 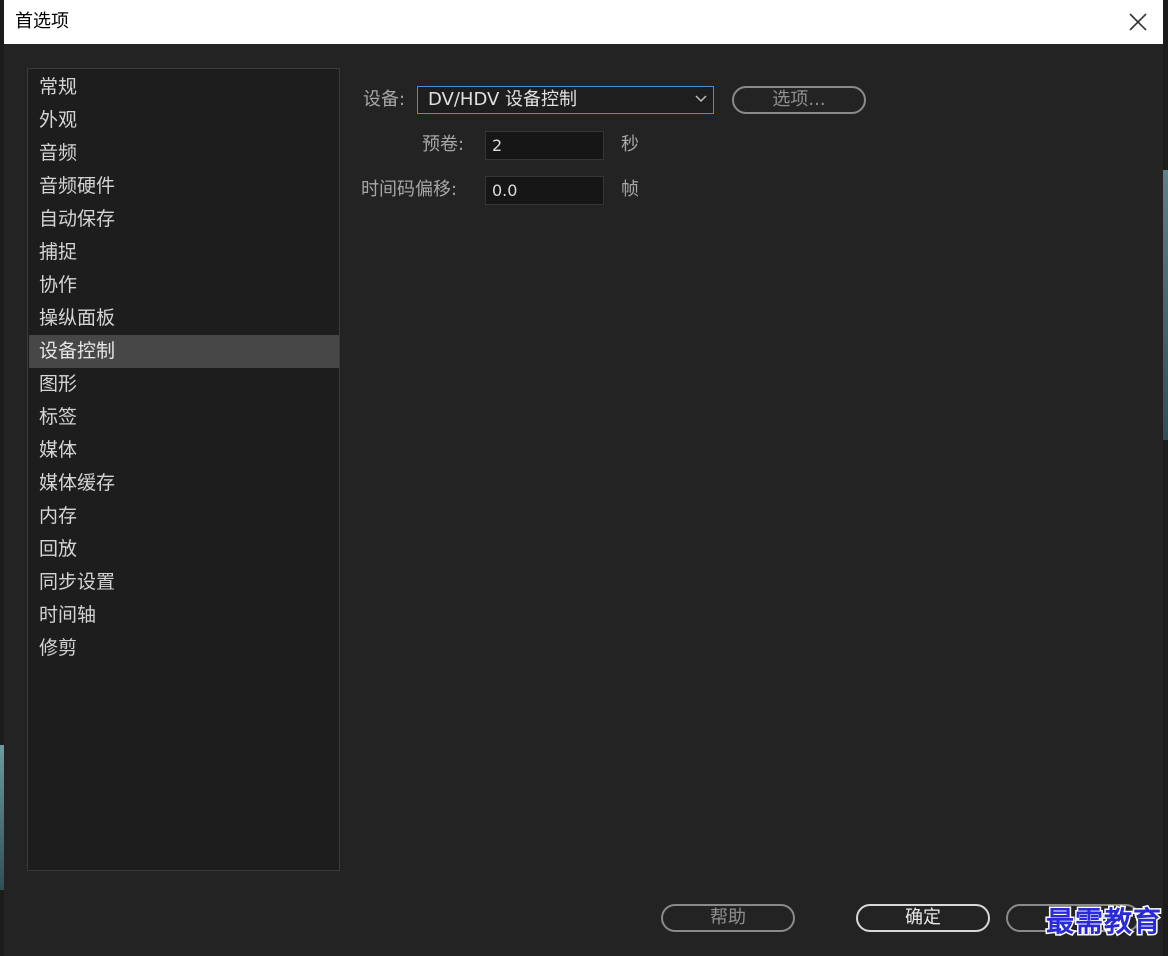 What do you see at coordinates (544, 190) in the screenshot?
I see `timecode-offset-input` at bounding box center [544, 190].